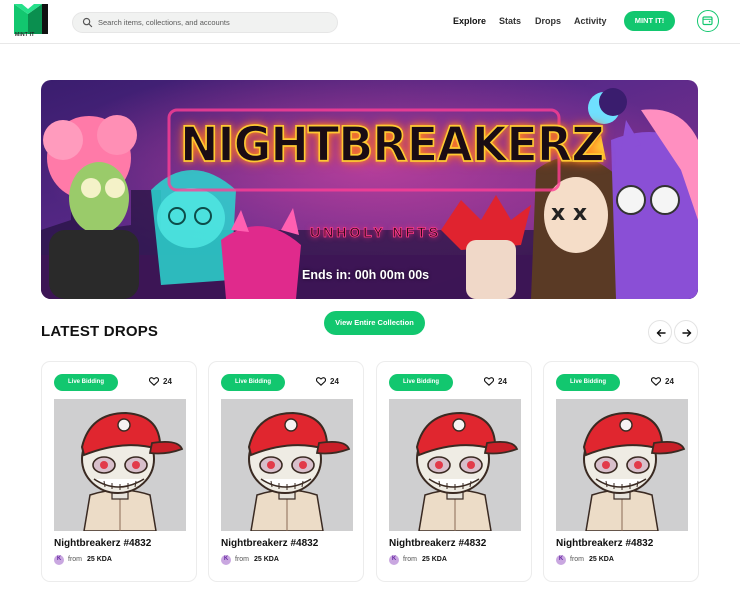 This screenshot has height=608, width=740. I want to click on mint-it-button: MINT IT!, so click(649, 21).